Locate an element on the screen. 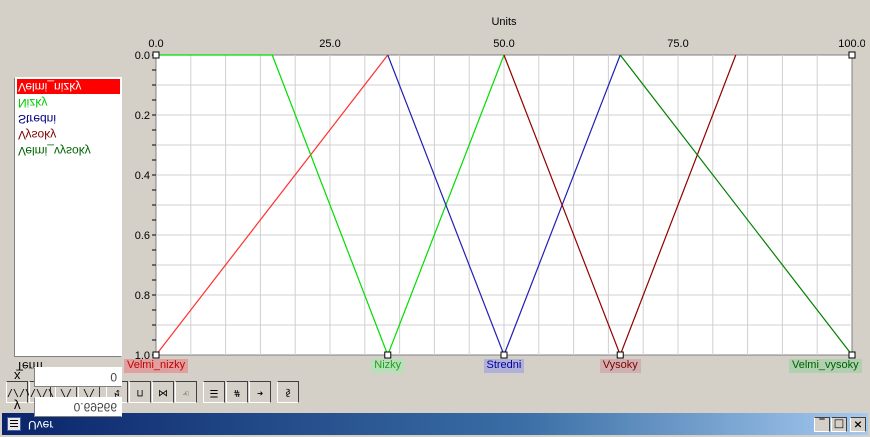 Image resolution: width=870 pixels, height=437 pixels. x-tick-label: 0.0 is located at coordinates (155, 44).